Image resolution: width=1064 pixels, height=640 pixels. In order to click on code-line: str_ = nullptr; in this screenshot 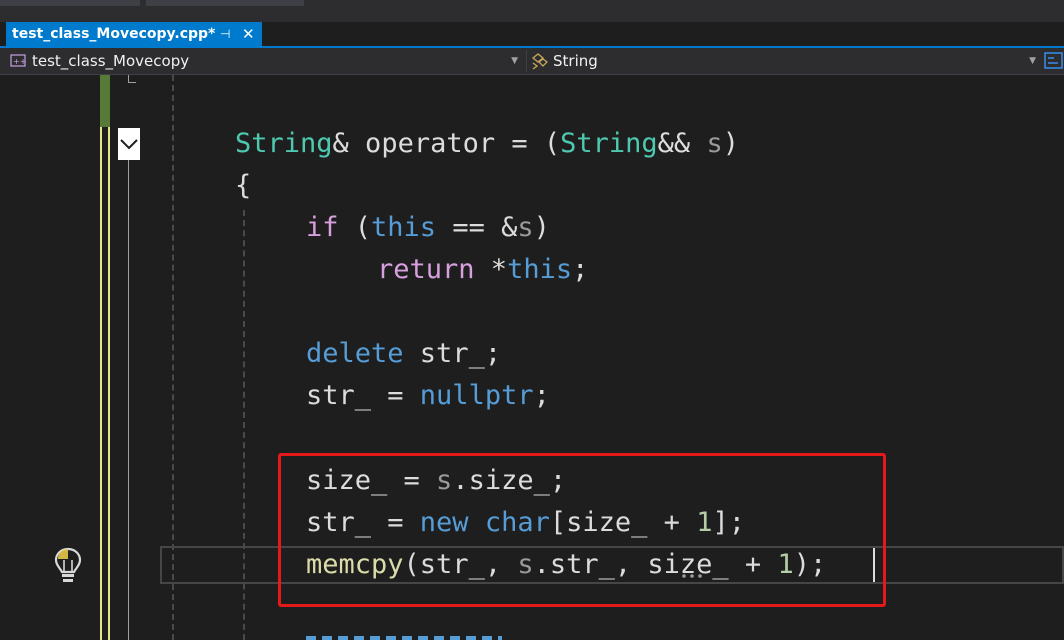, I will do `click(428, 395)`.